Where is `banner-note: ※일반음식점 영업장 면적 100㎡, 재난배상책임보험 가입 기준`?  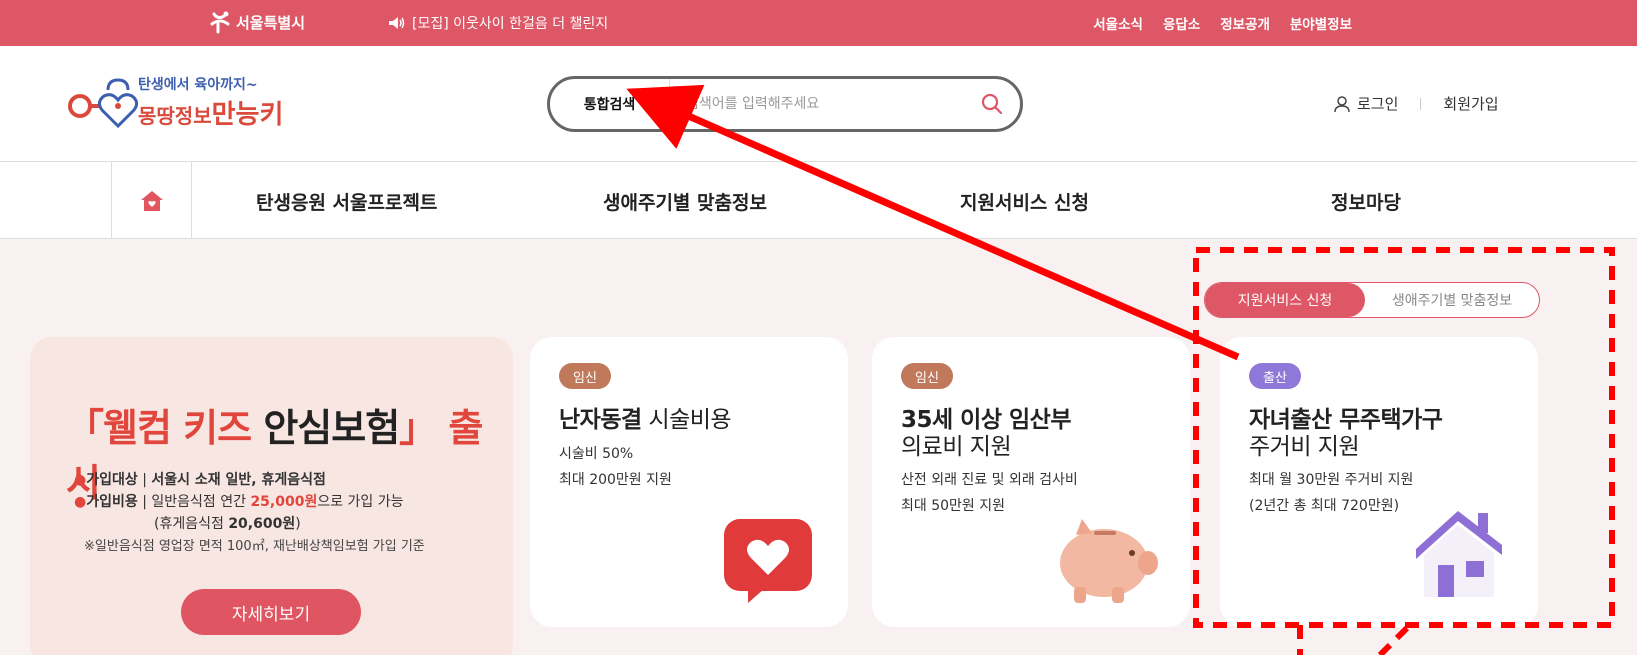
banner-note: ※일반음식점 영업장 면적 100㎡, 재난배상책임보험 가입 기준 is located at coordinates (254, 546).